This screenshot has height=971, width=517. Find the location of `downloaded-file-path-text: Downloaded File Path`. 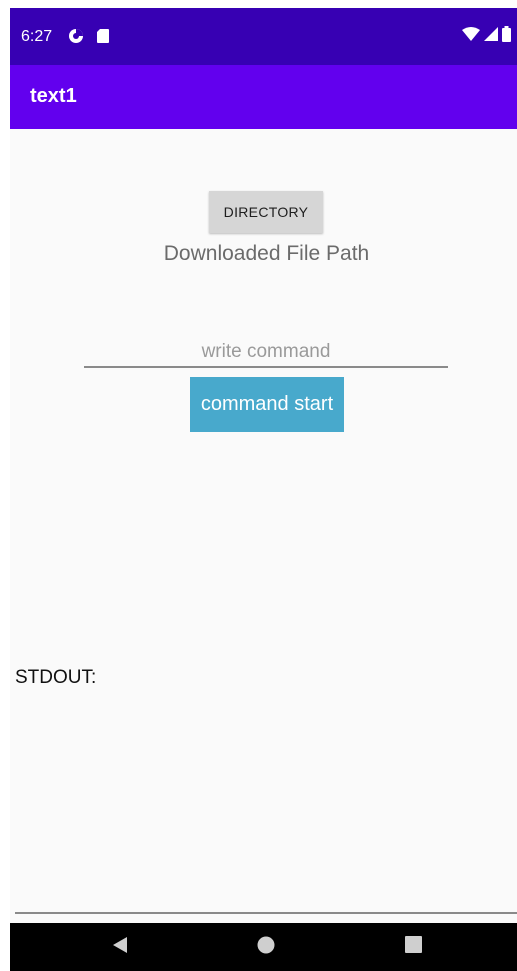

downloaded-file-path-text: Downloaded File Path is located at coordinates (266, 253).